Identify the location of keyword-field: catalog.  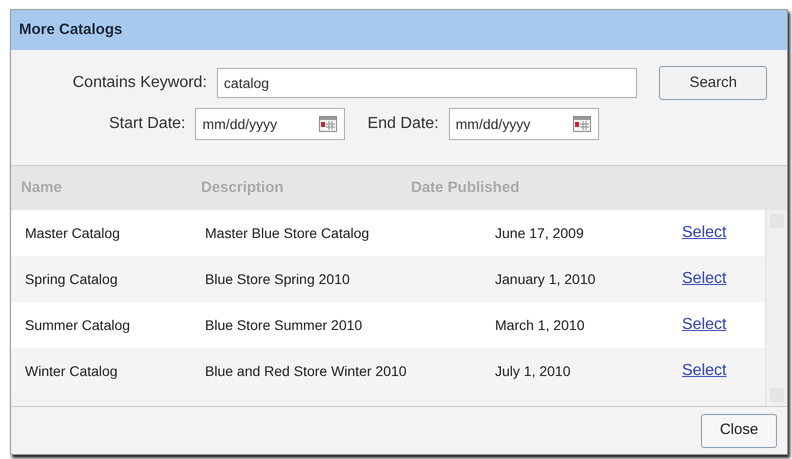
(427, 83).